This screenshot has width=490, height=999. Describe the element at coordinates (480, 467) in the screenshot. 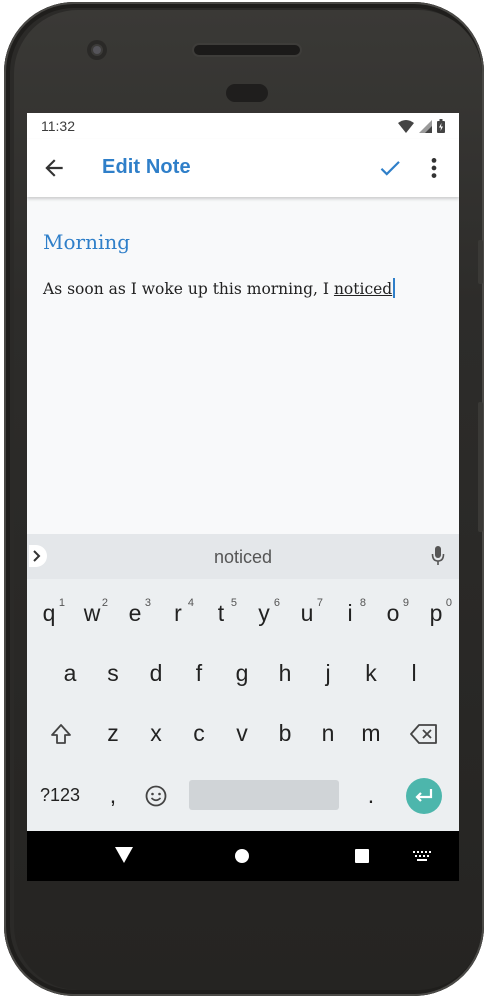

I see `volume-button` at that location.